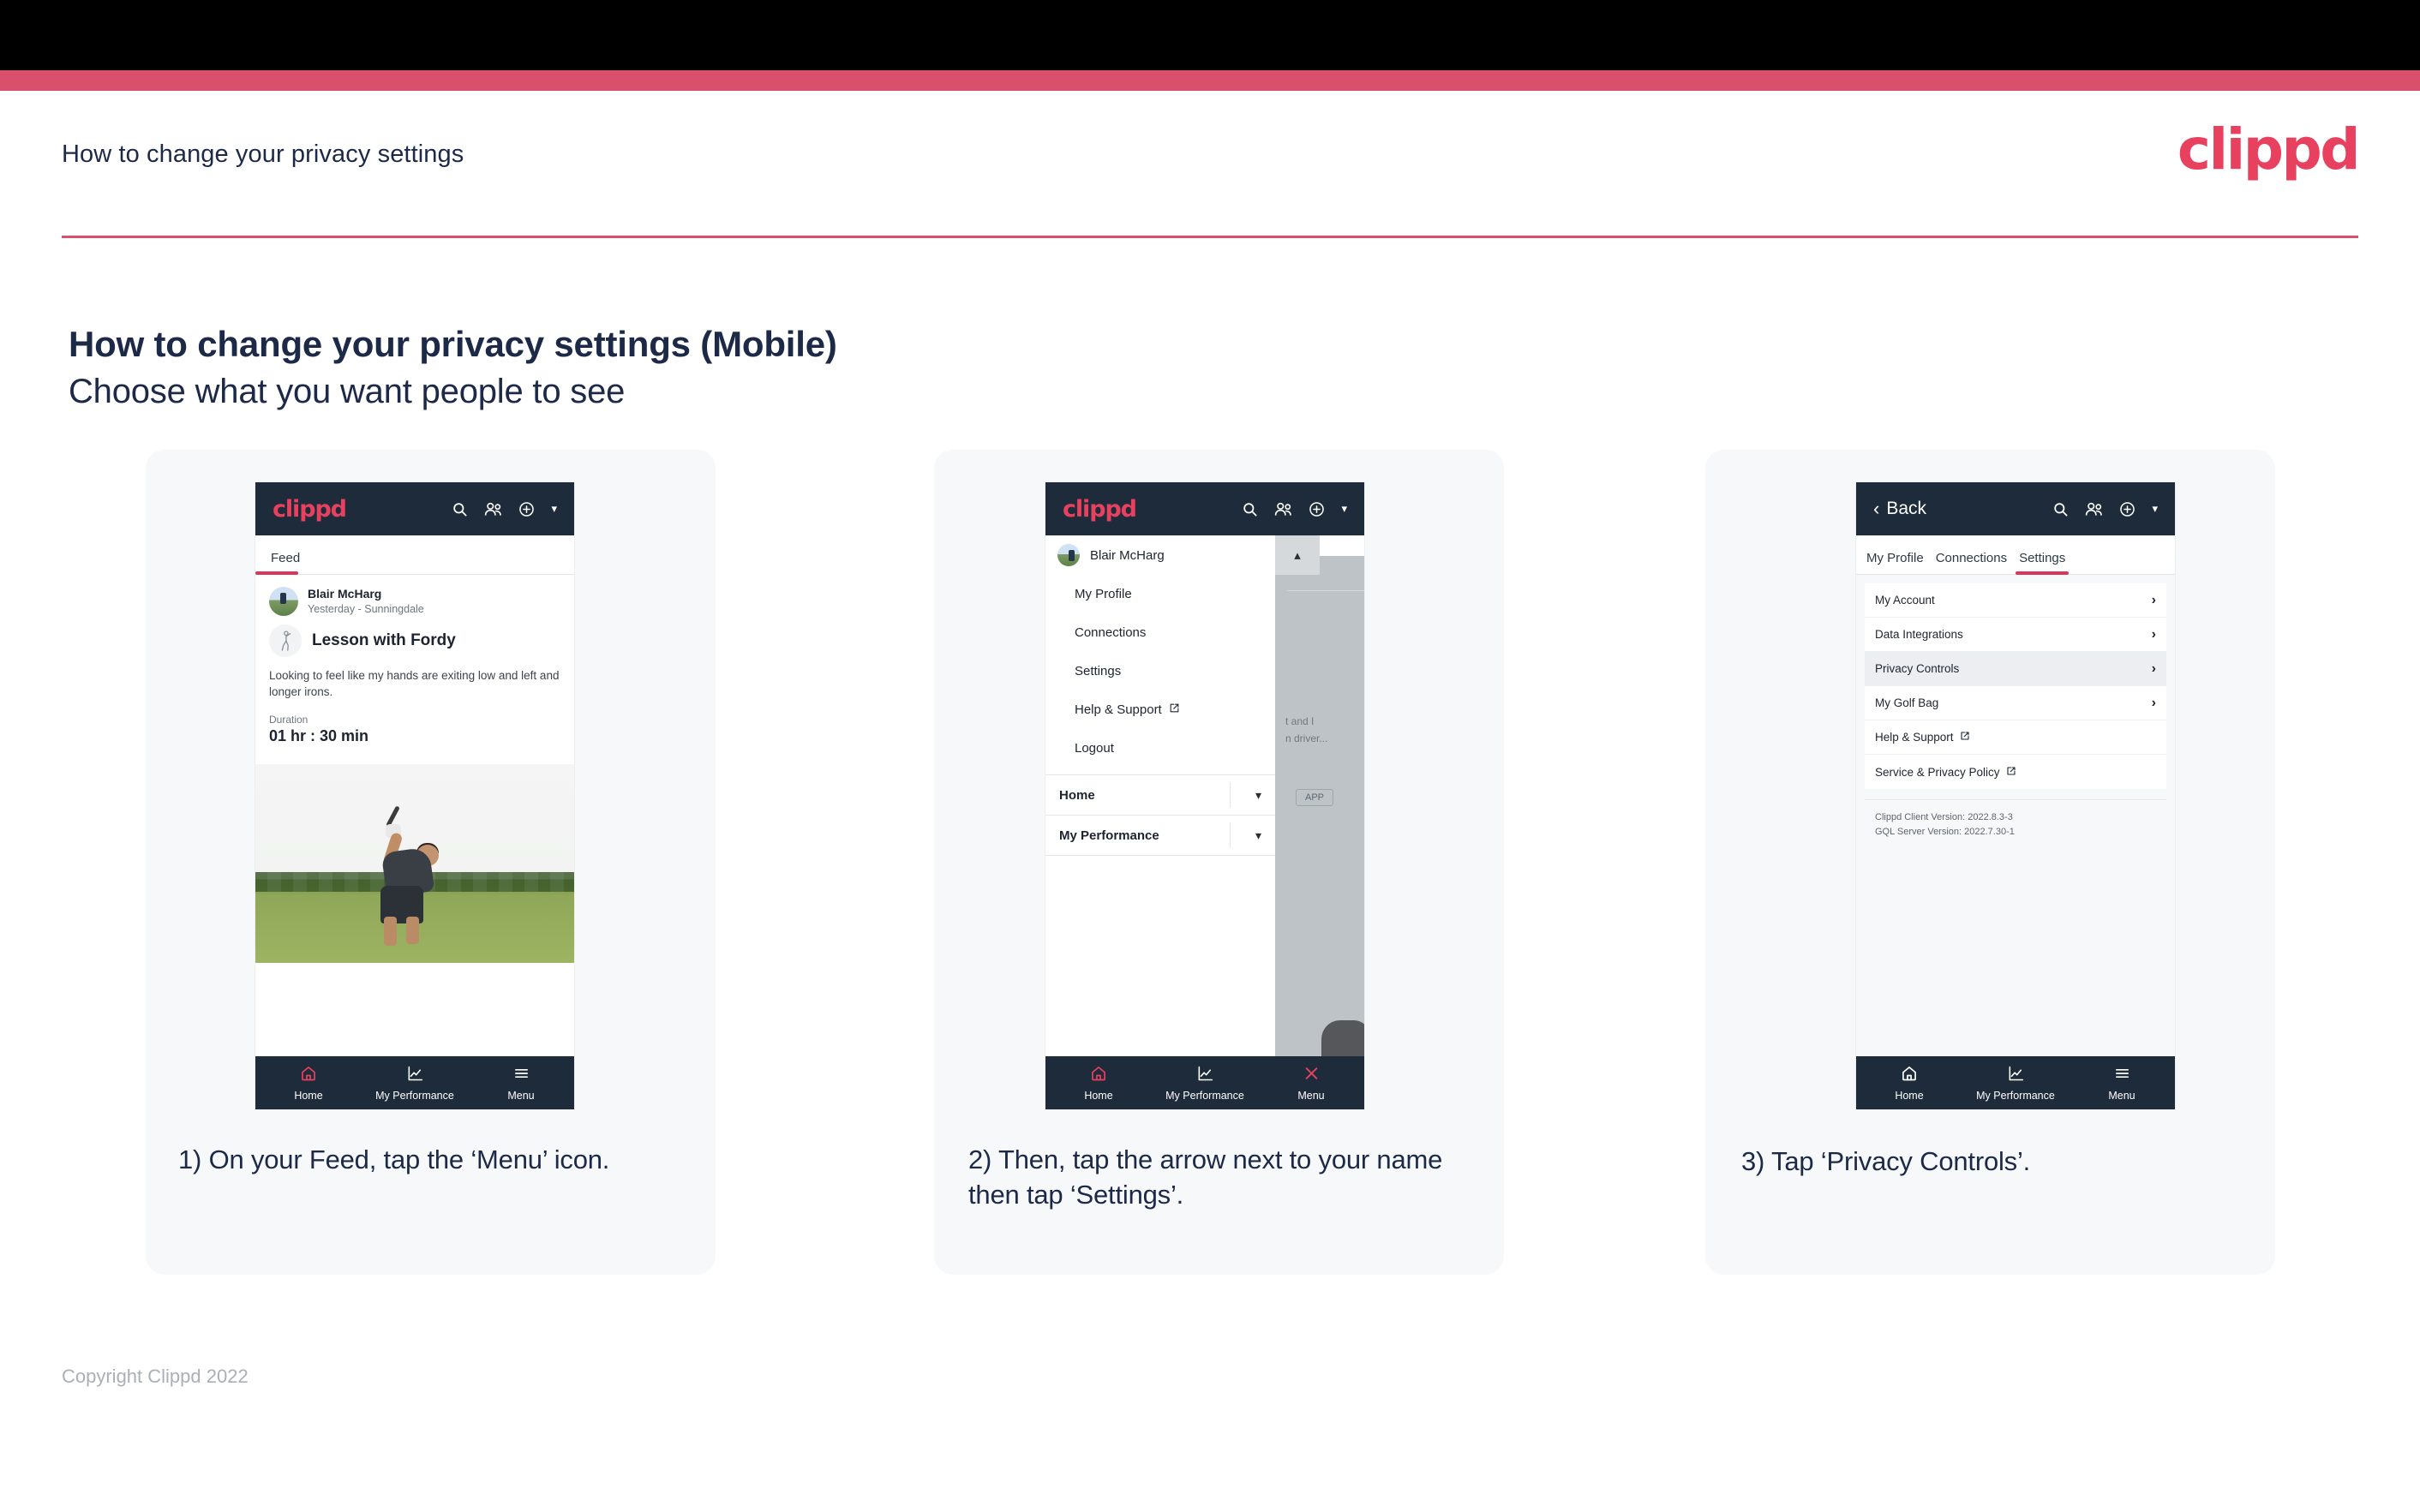 The height and width of the screenshot is (1512, 2420). I want to click on settings-item-data-integrations: Data Integrations ›, so click(2015, 635).